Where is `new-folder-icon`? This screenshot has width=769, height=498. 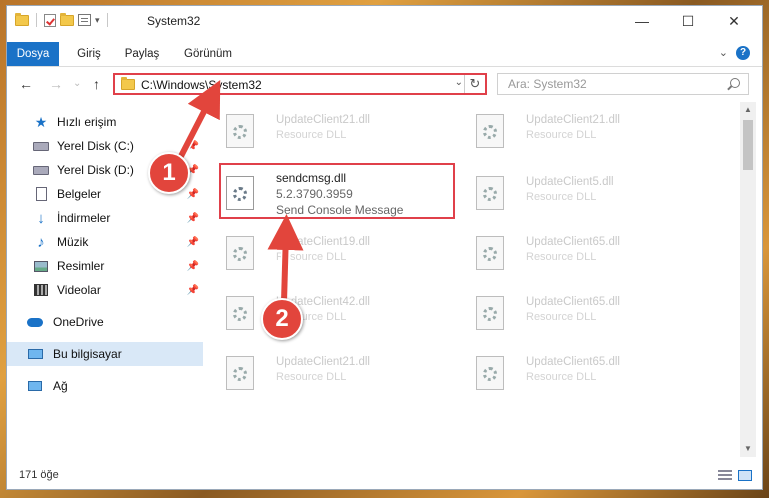
new-folder-icon is located at coordinates (67, 19).